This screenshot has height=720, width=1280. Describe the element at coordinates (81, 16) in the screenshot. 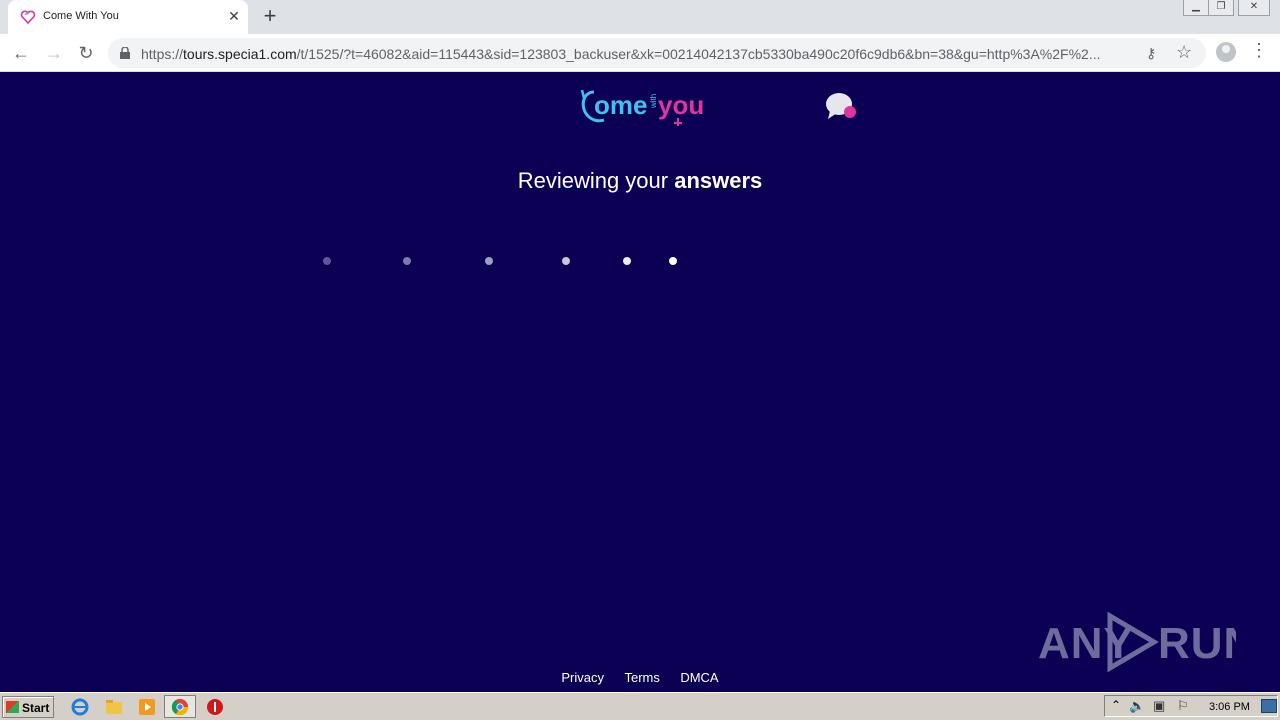

I see `tab-title: Come With You` at that location.